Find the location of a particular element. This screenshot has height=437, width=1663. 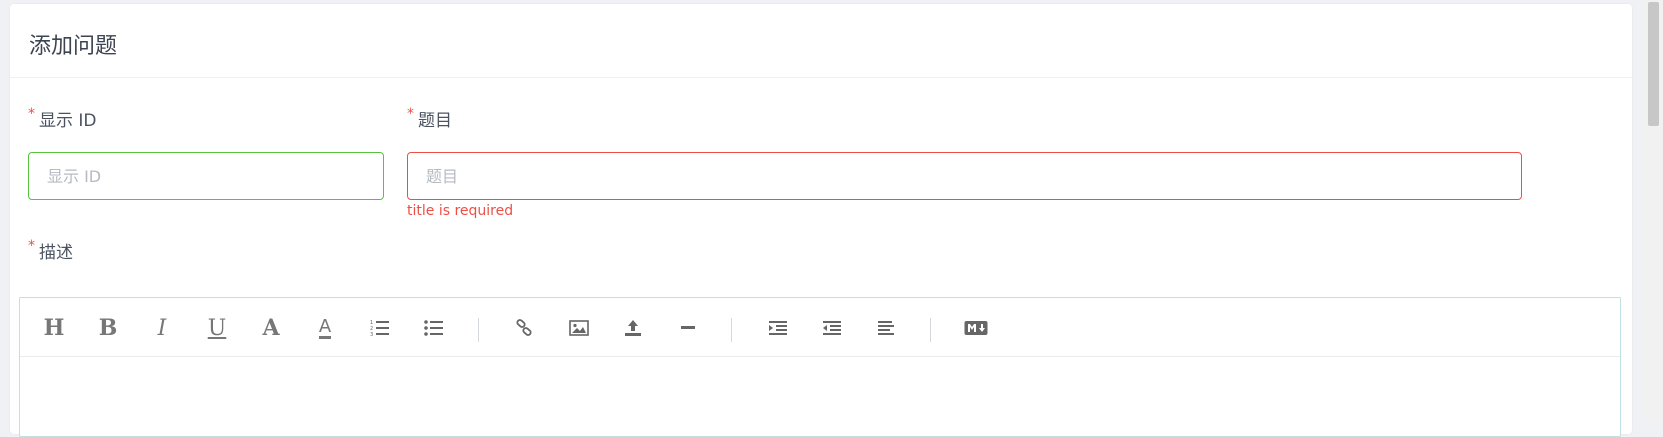

scrollbar-thumb is located at coordinates (1653, 64).